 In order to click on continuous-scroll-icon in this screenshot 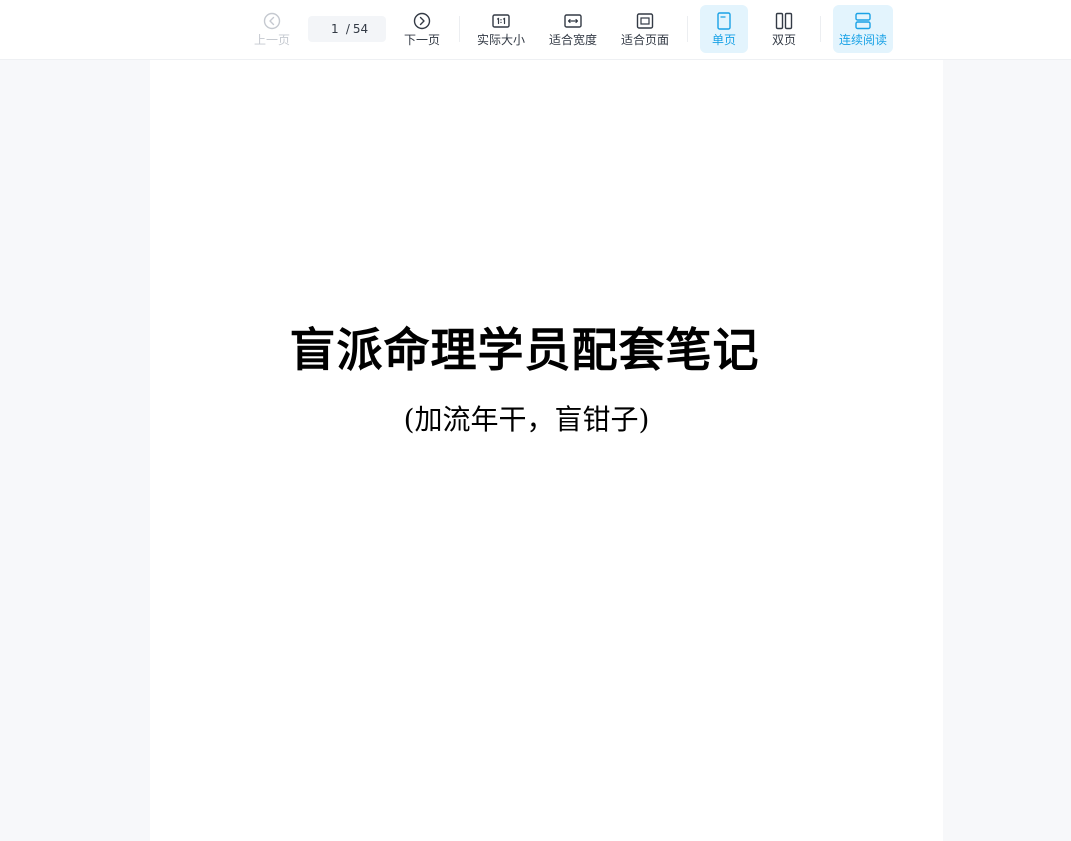, I will do `click(863, 21)`.